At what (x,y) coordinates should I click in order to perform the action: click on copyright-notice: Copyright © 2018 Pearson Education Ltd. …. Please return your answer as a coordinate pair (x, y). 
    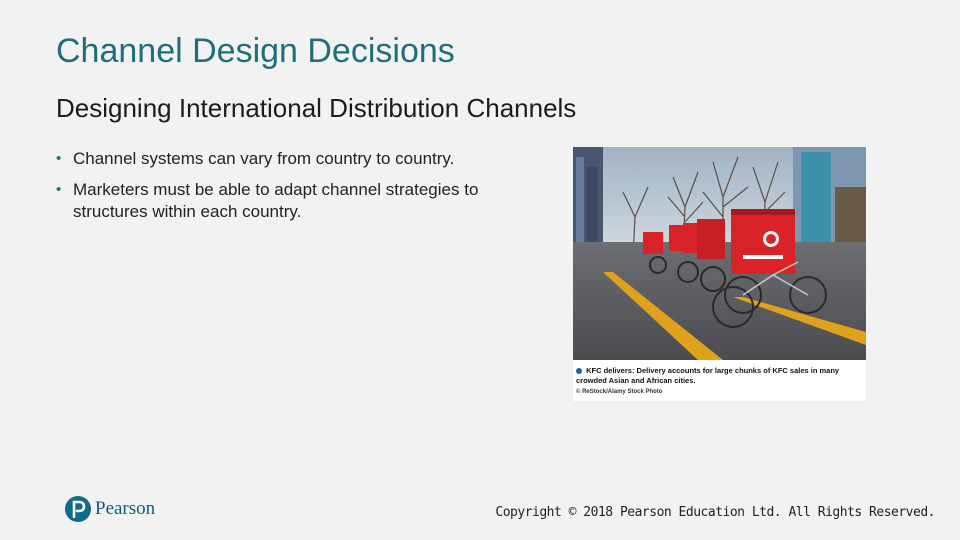
    Looking at the image, I should click on (715, 512).